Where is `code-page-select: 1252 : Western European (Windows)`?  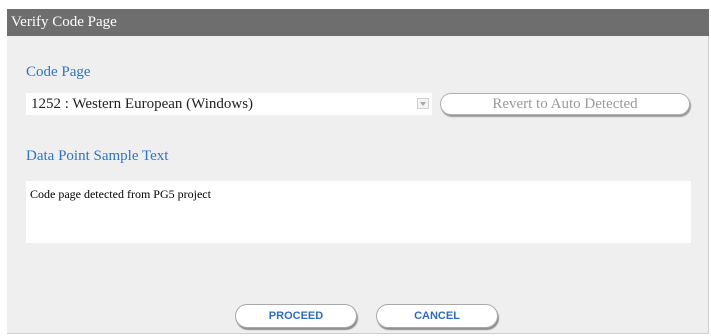
code-page-select: 1252 : Western European (Windows) is located at coordinates (229, 104).